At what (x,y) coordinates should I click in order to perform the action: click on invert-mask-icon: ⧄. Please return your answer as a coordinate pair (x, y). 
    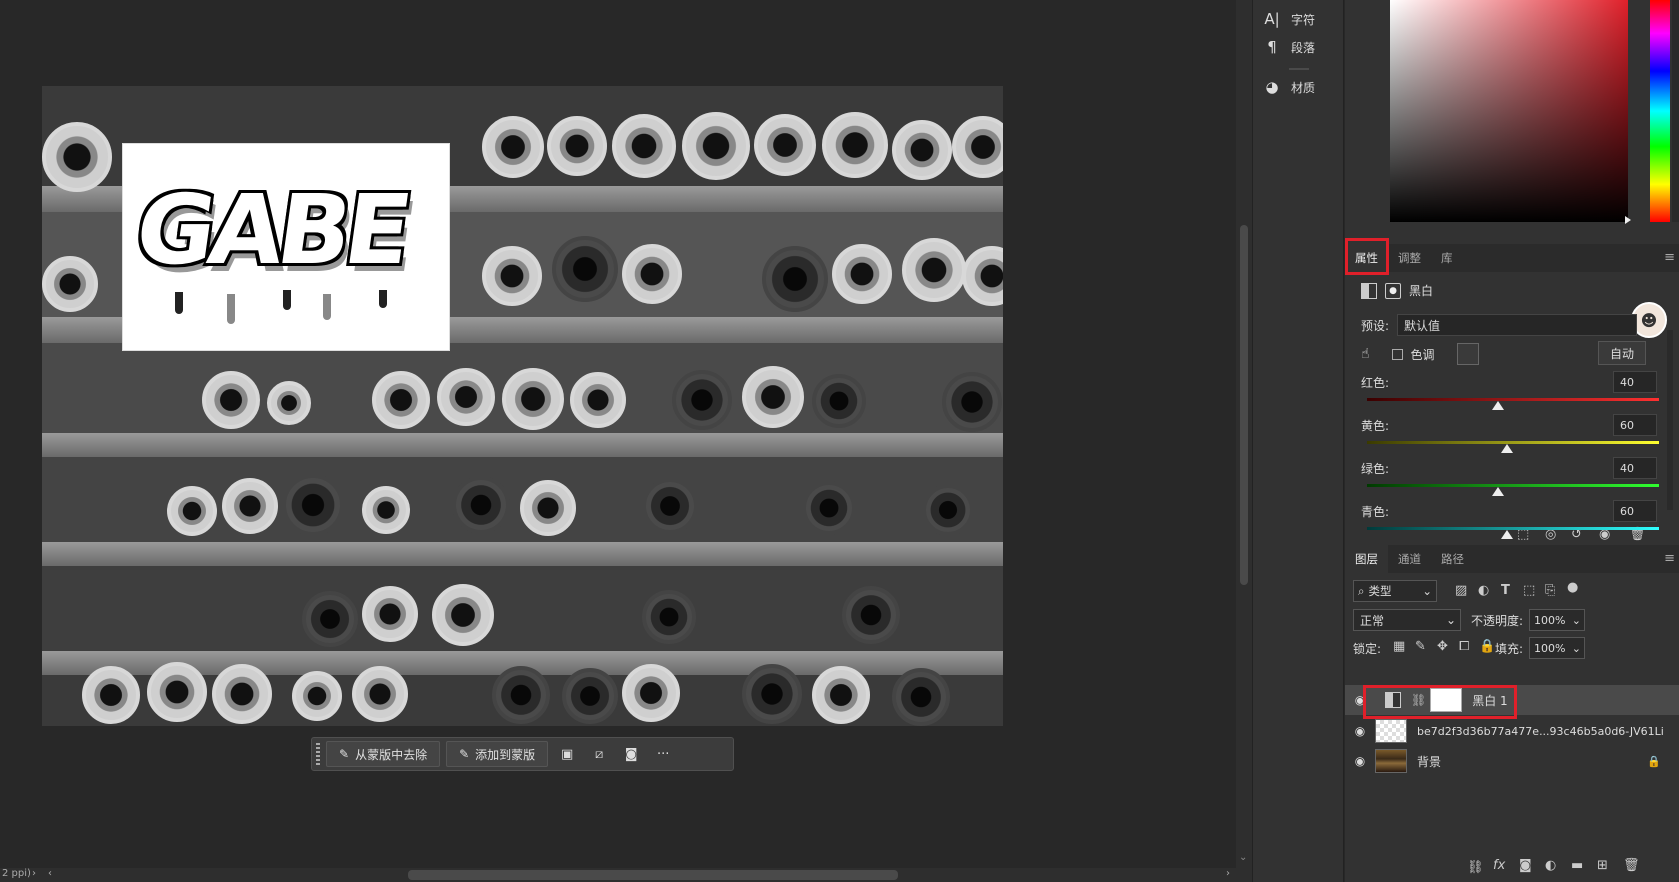
    Looking at the image, I should click on (599, 754).